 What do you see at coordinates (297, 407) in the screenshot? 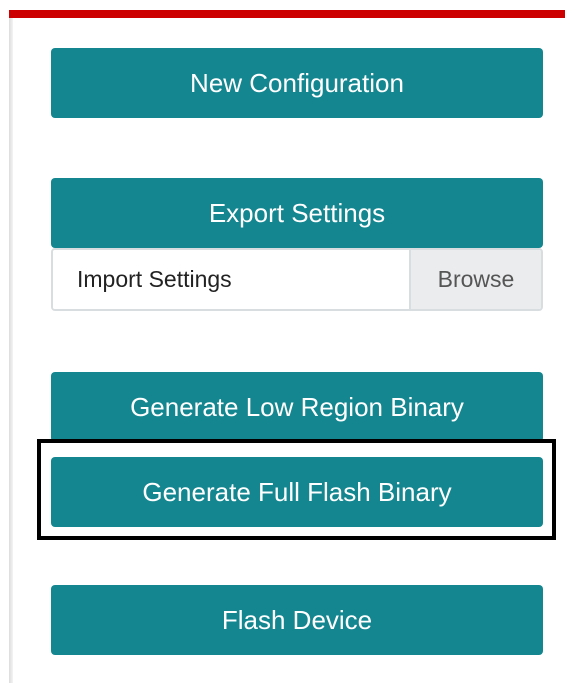
I see `generate-low-region-binary-button: Generate Low Region Binary` at bounding box center [297, 407].